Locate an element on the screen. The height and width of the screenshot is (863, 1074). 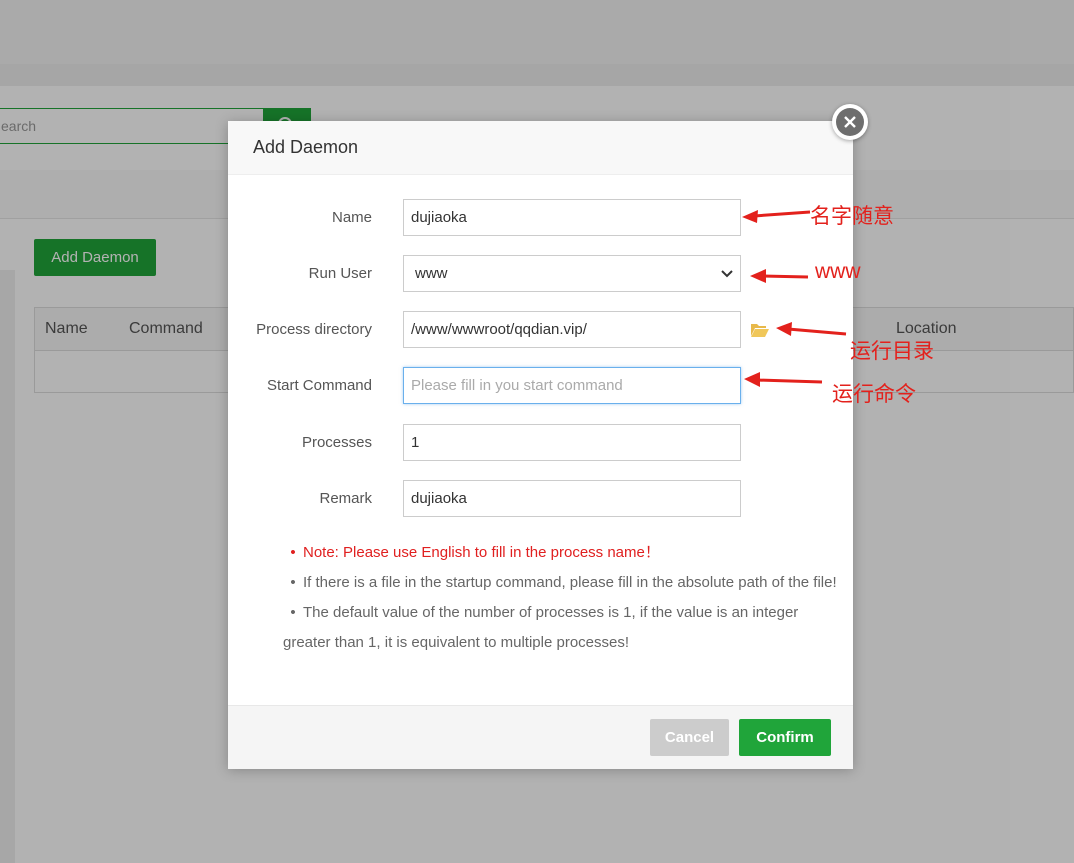
annotation-arrow-run-user is located at coordinates (779, 276).